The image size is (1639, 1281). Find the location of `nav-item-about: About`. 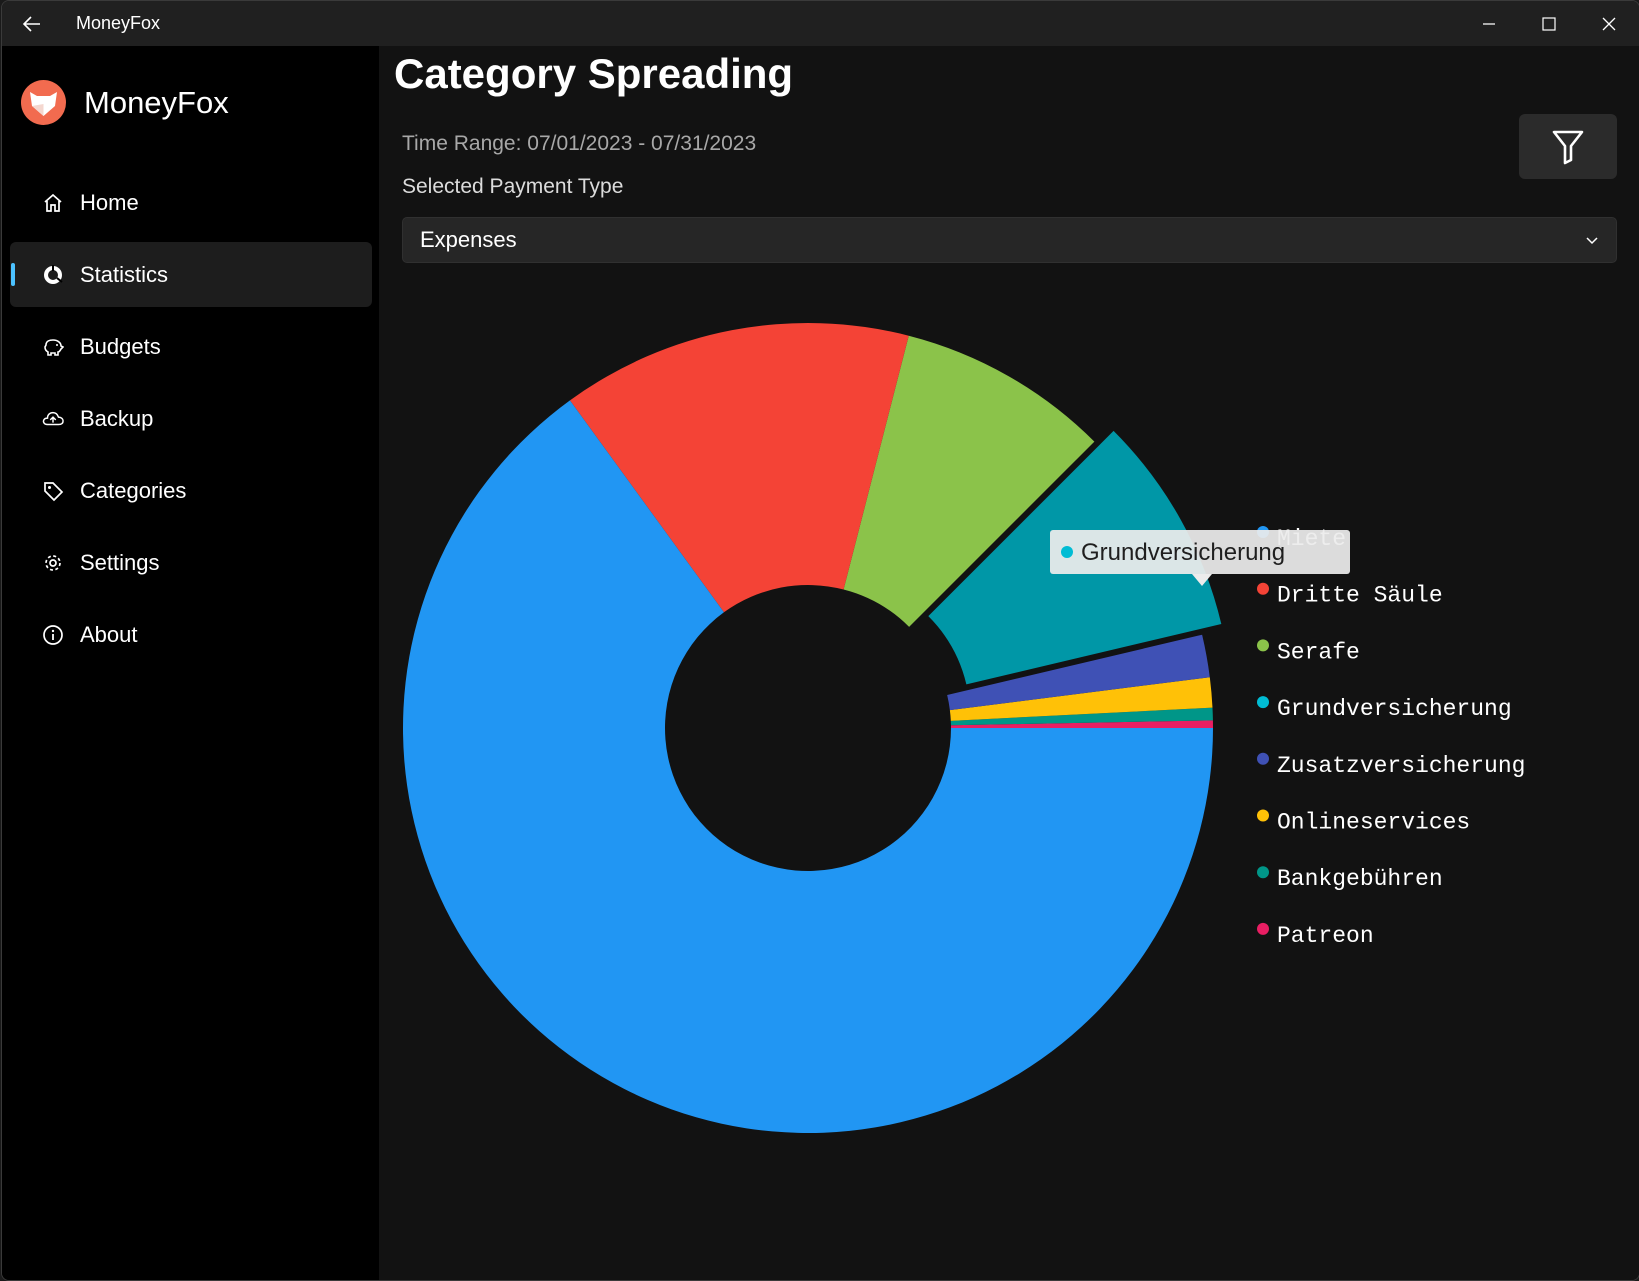

nav-item-about: About is located at coordinates (191, 634).